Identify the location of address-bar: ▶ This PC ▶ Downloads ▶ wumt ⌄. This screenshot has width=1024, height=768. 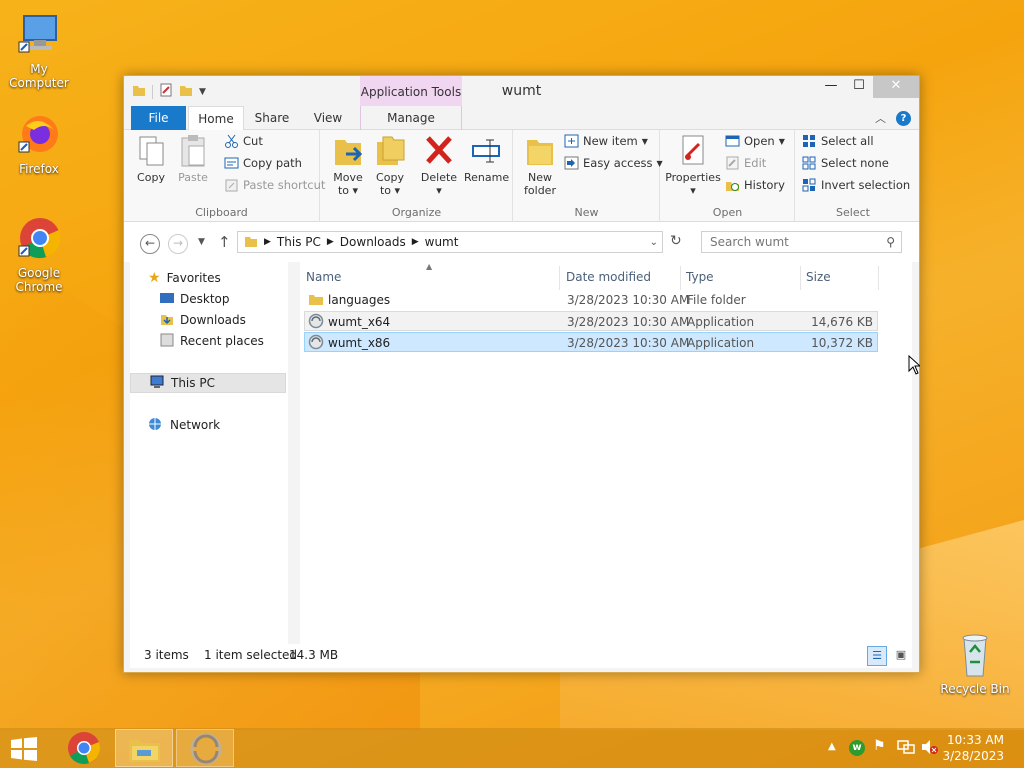
(450, 242).